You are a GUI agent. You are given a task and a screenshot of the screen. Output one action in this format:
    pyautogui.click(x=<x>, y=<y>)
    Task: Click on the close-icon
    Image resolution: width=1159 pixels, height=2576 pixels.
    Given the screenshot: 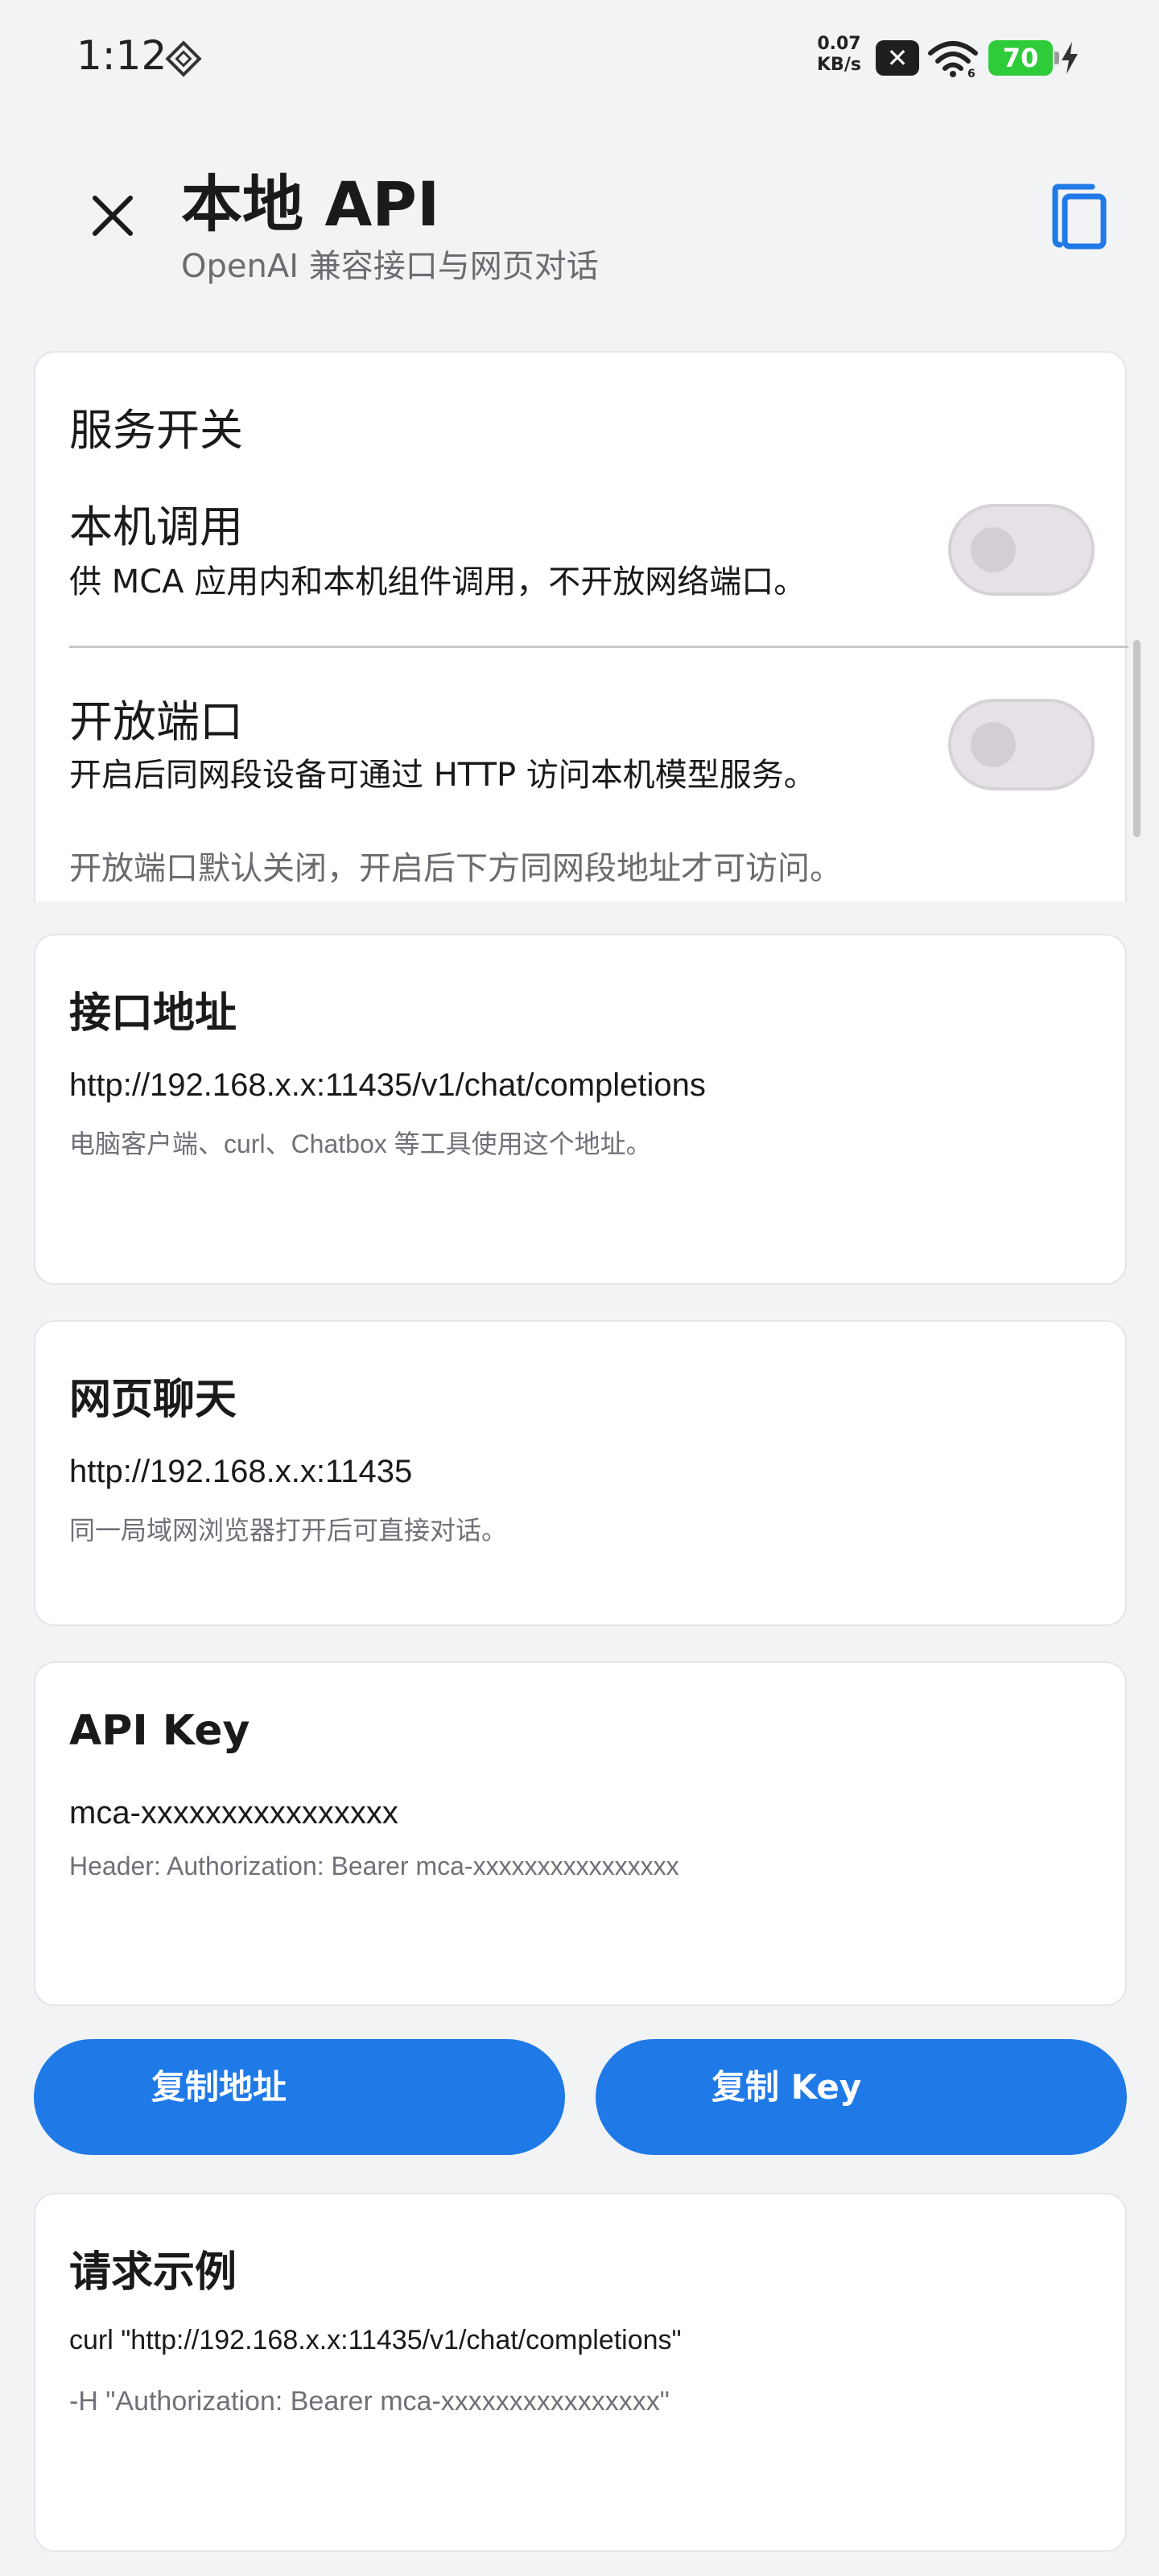 What is the action you would take?
    pyautogui.click(x=113, y=216)
    